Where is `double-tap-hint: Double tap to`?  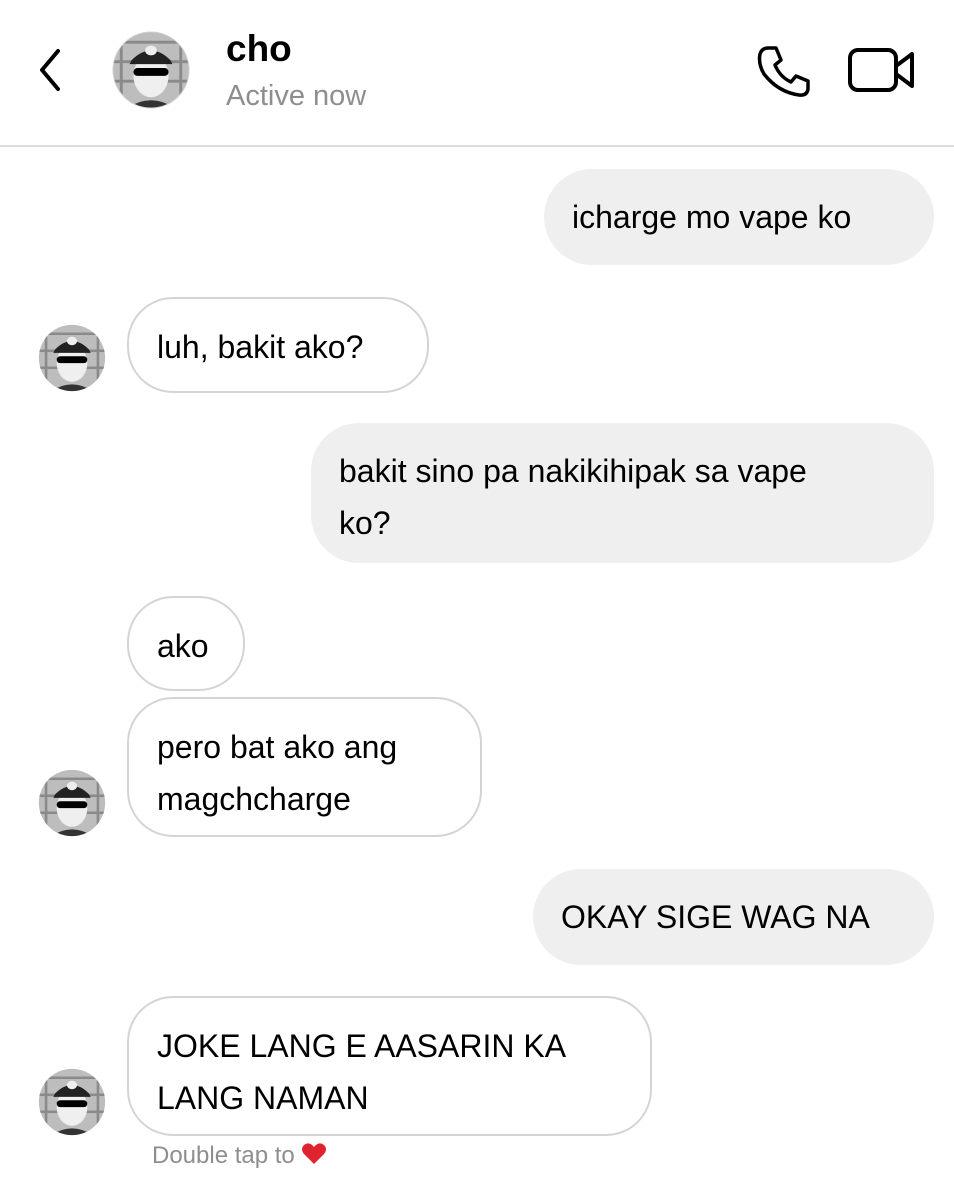 double-tap-hint: Double tap to is located at coordinates (239, 1157).